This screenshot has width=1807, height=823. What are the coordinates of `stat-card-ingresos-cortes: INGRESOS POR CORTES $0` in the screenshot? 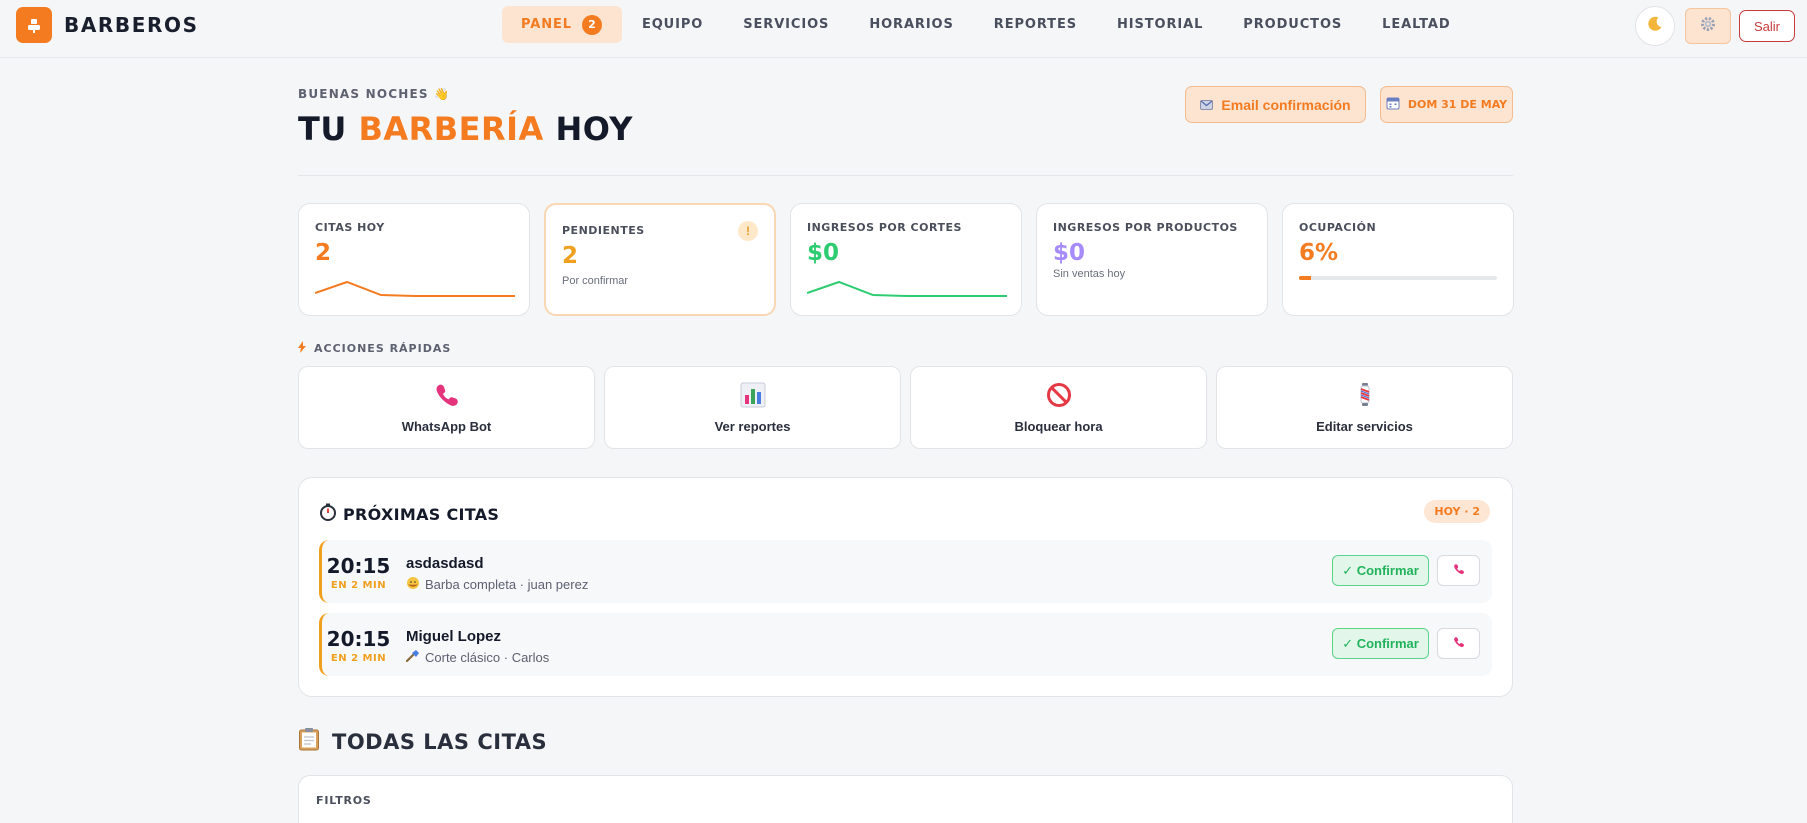 It's located at (906, 259).